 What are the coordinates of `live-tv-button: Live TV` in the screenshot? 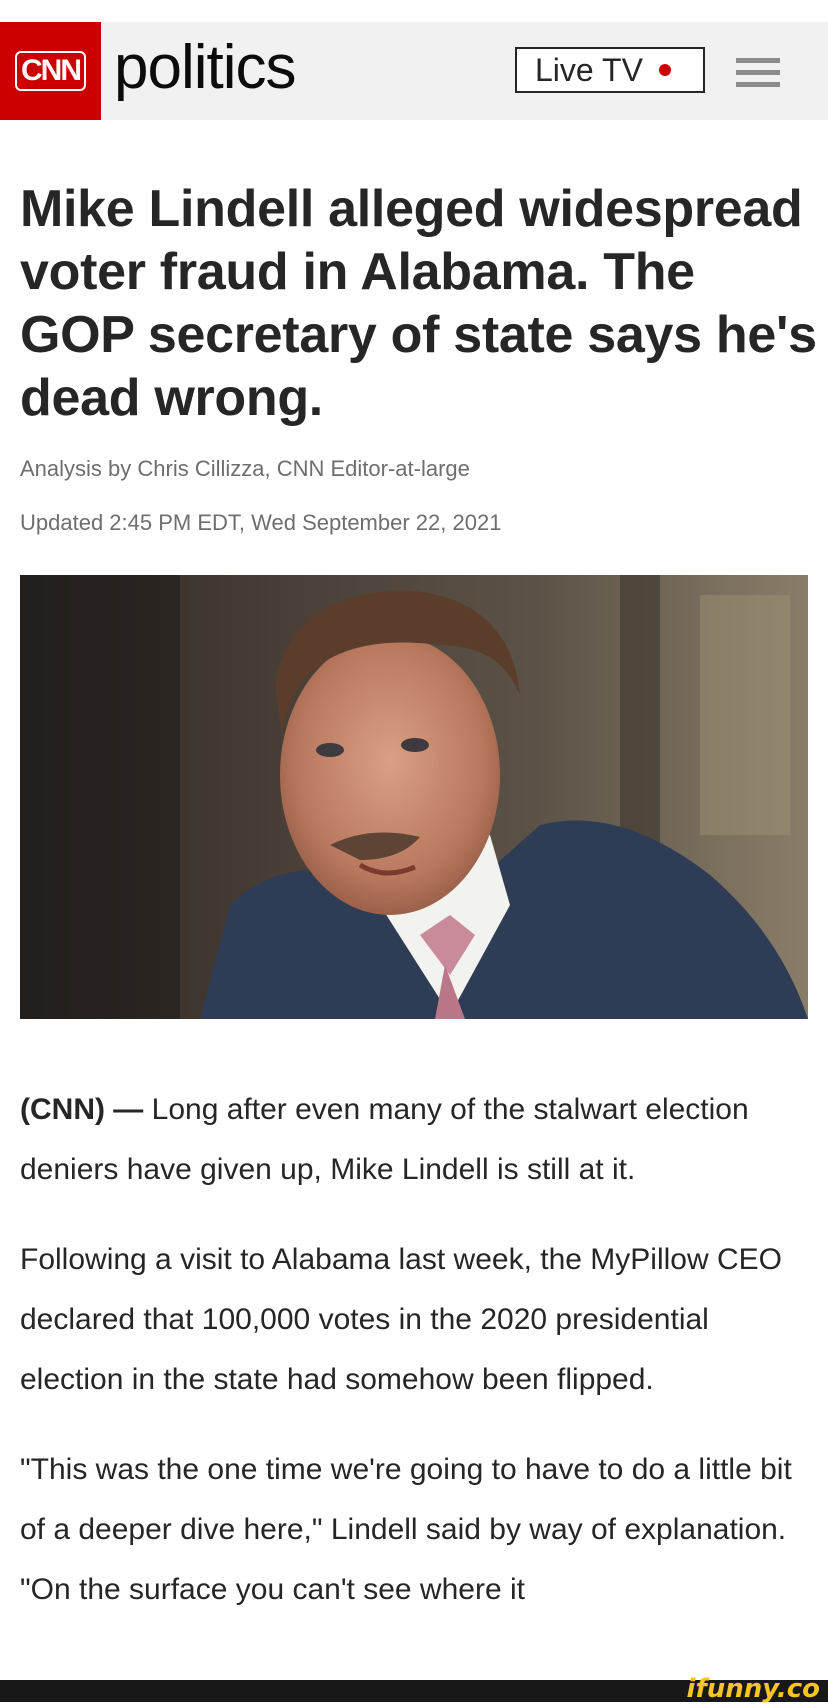 It's located at (610, 70).